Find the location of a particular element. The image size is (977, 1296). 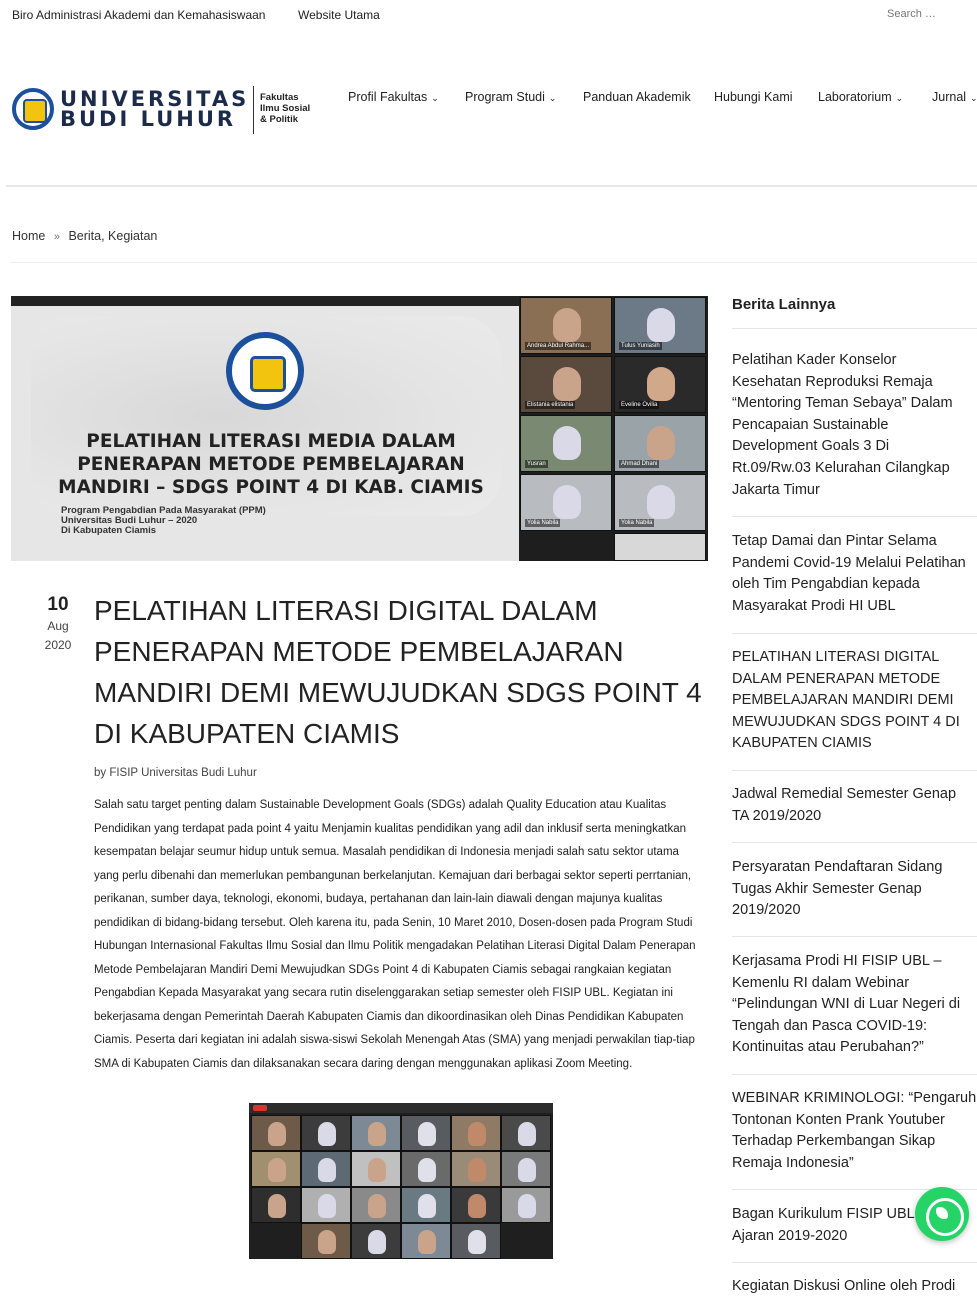

university-emblem-icon is located at coordinates (265, 371).